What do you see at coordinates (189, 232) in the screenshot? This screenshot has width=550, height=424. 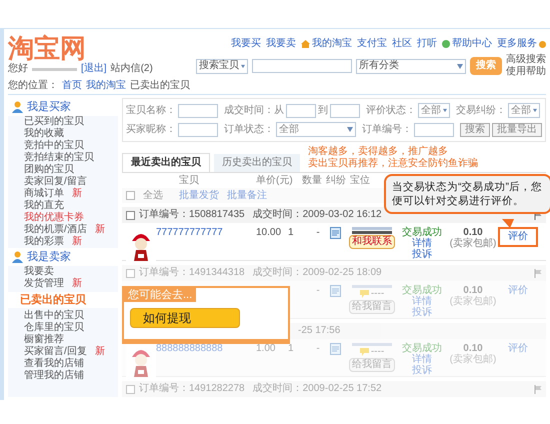 I see `item-link: 777777777777` at bounding box center [189, 232].